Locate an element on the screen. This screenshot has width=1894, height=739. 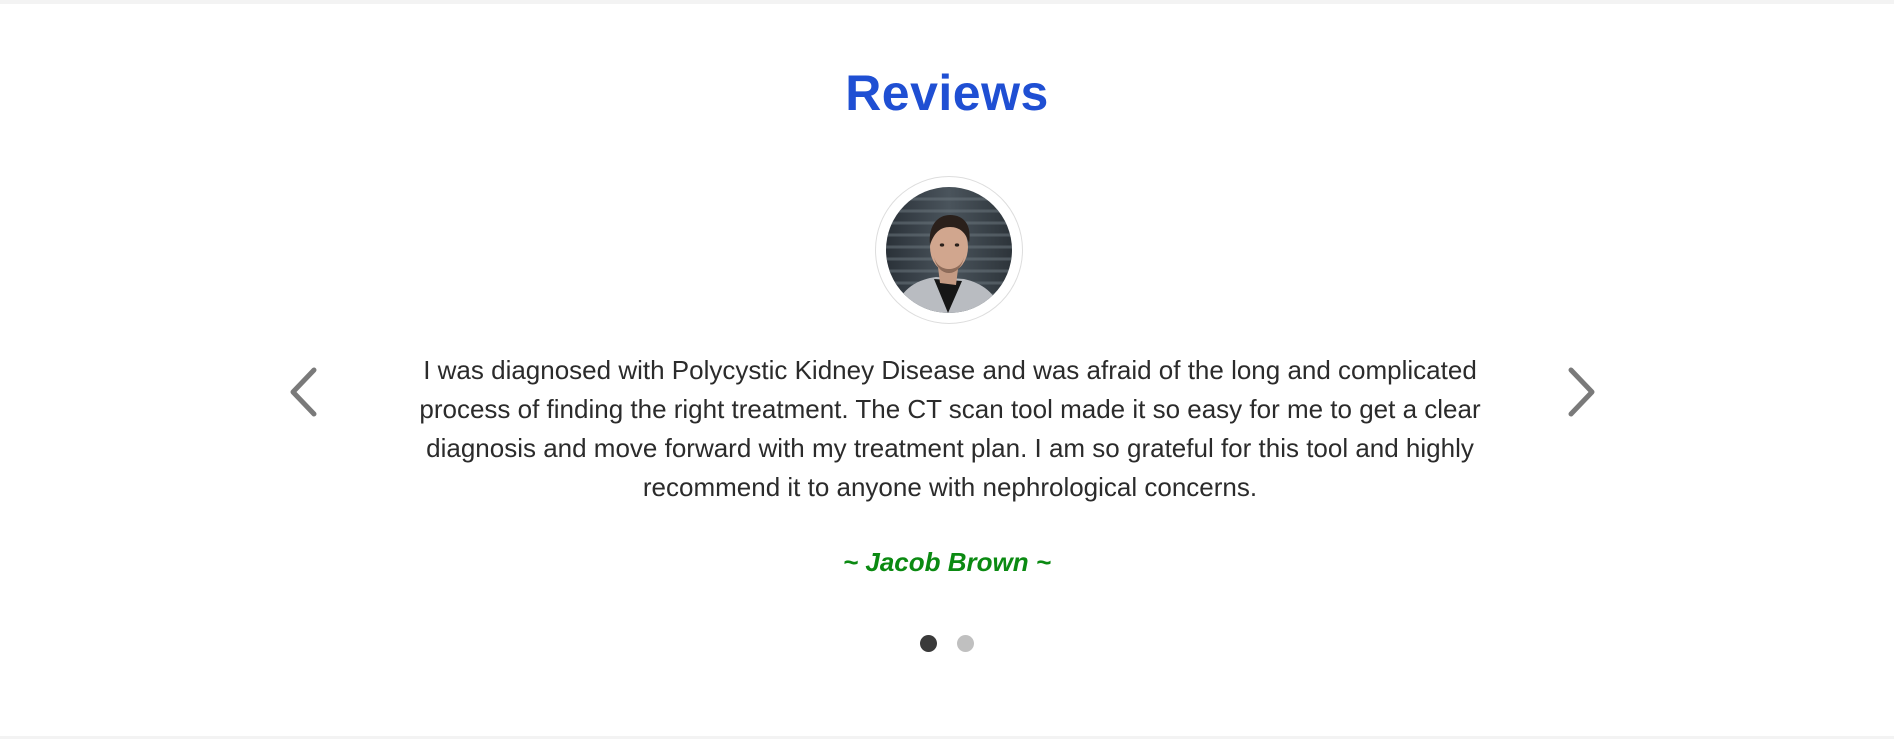
previous-slide-button is located at coordinates (303, 392).